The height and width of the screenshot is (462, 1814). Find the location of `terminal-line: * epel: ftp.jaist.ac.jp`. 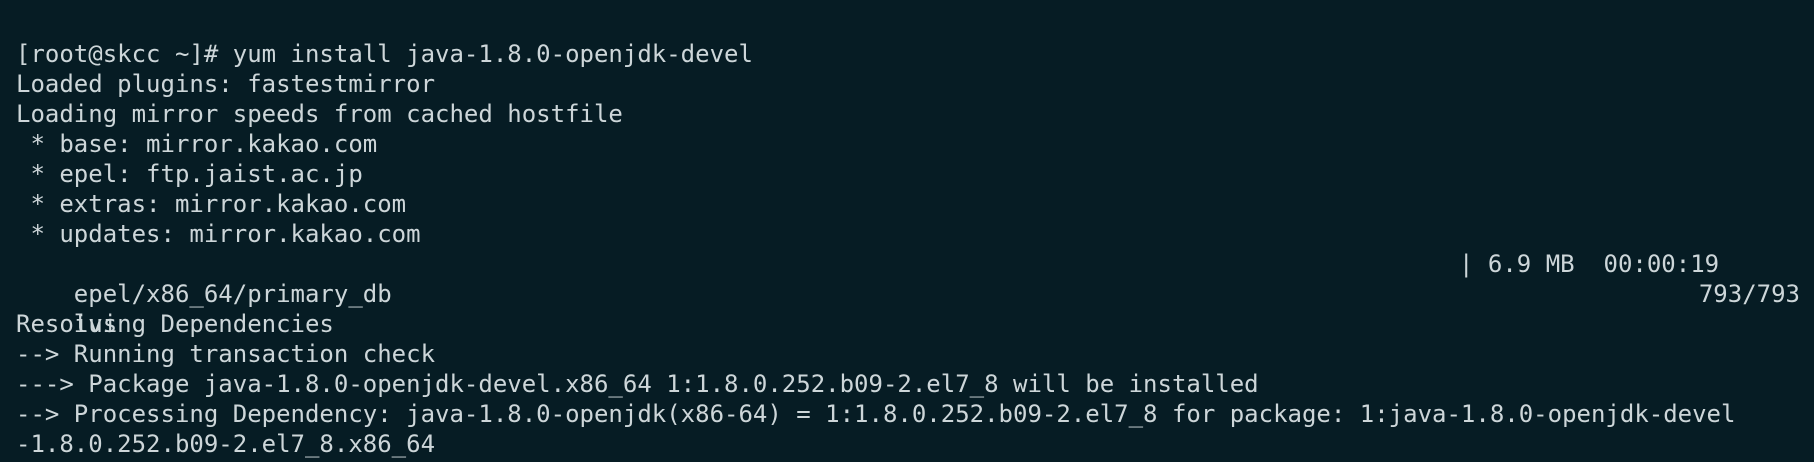

terminal-line: * epel: ftp.jaist.ac.jp is located at coordinates (189, 174).